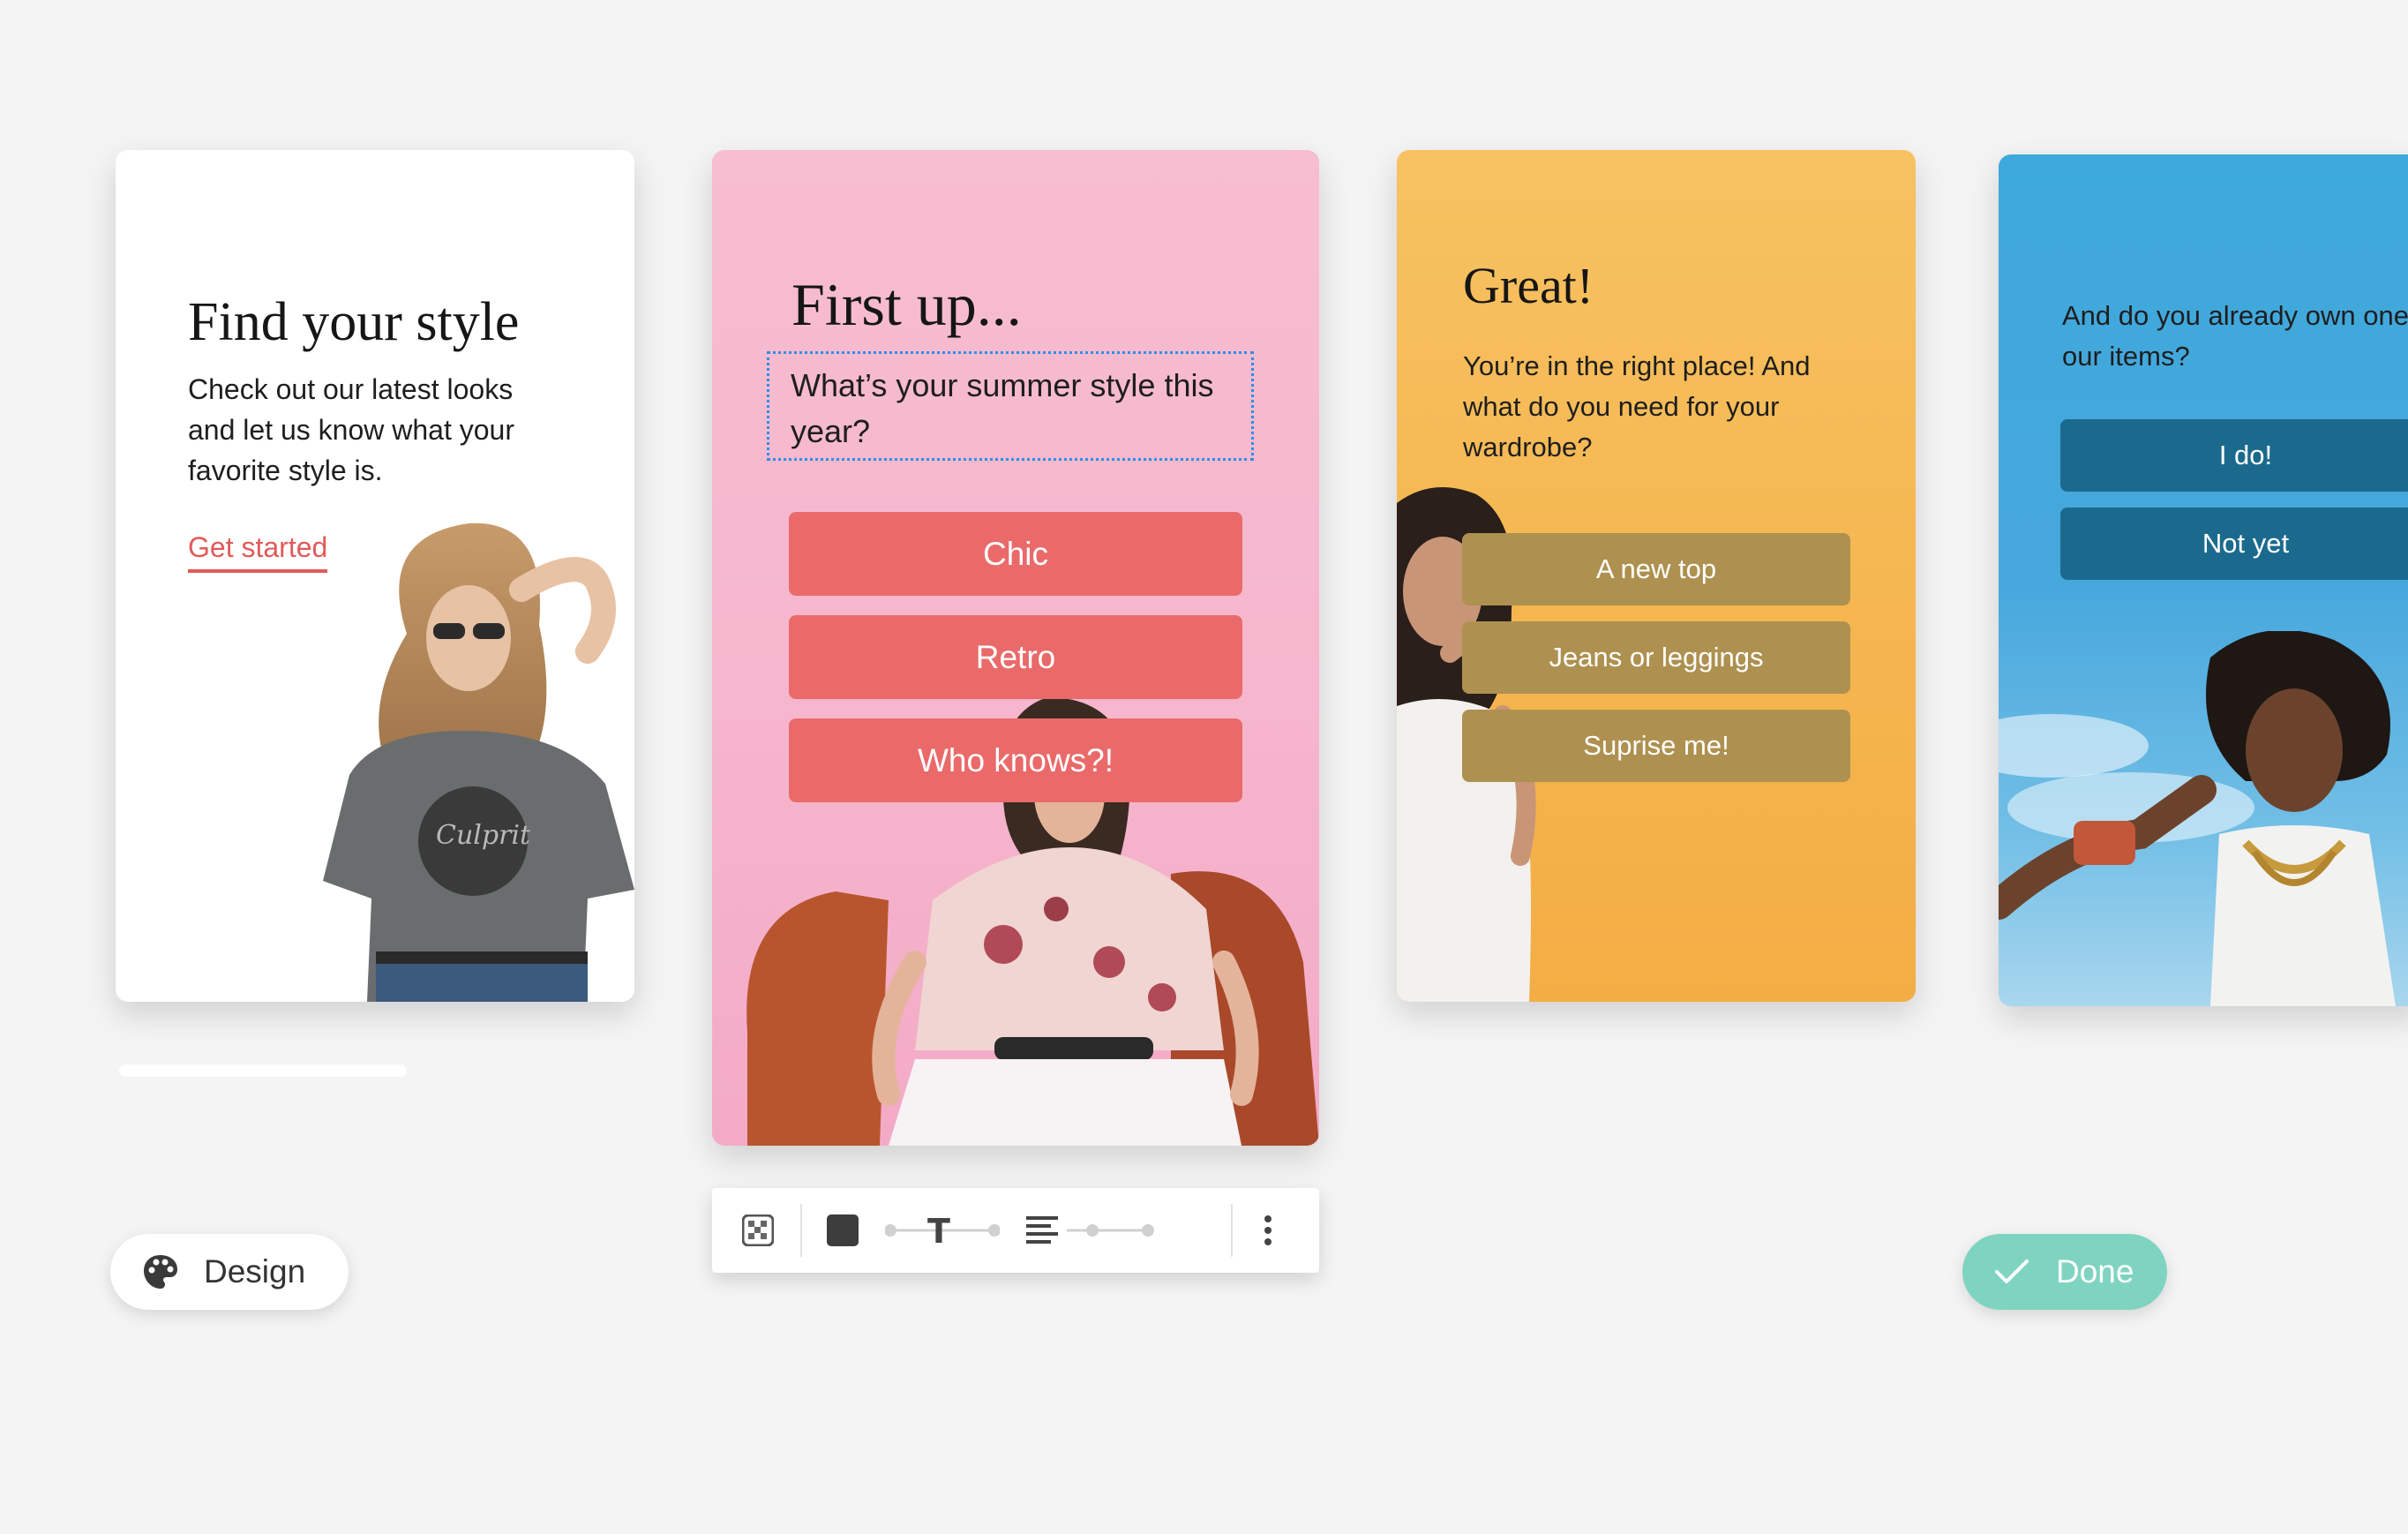 The height and width of the screenshot is (1534, 2408). I want to click on option-button-new-top: A new top, so click(1656, 569).